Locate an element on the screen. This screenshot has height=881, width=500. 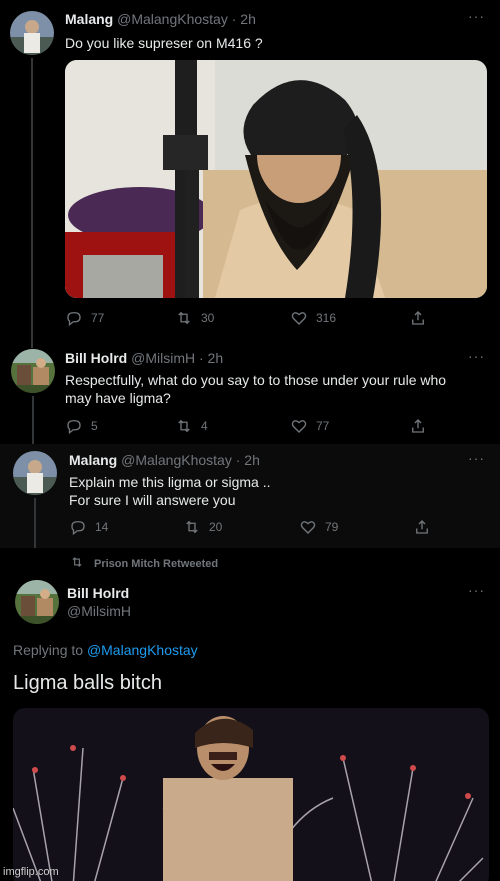
reply-count: 5 is located at coordinates (94, 426).